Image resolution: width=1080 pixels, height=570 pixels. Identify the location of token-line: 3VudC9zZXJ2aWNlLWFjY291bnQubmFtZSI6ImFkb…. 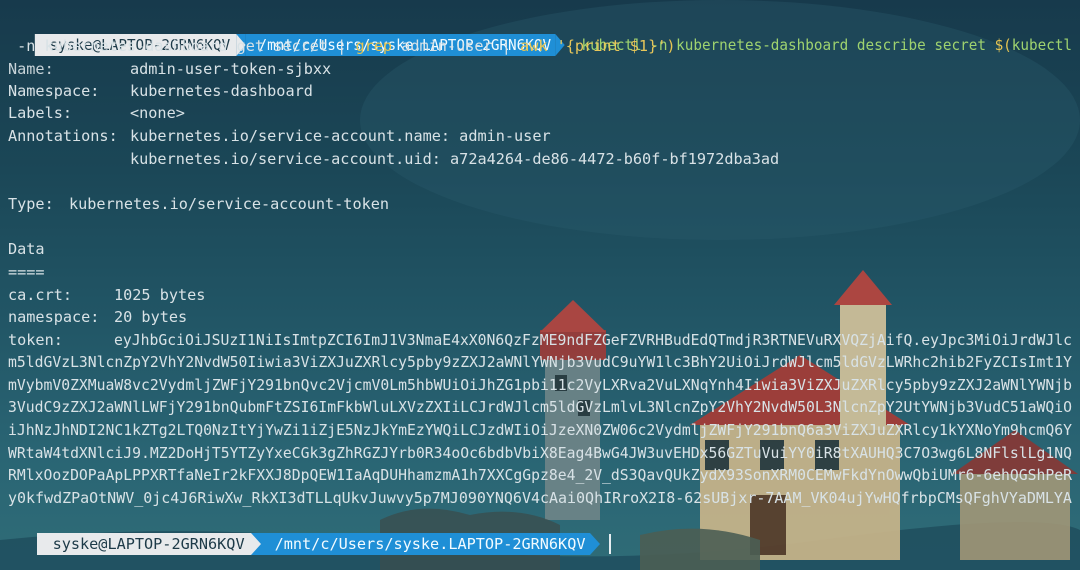
(540, 407).